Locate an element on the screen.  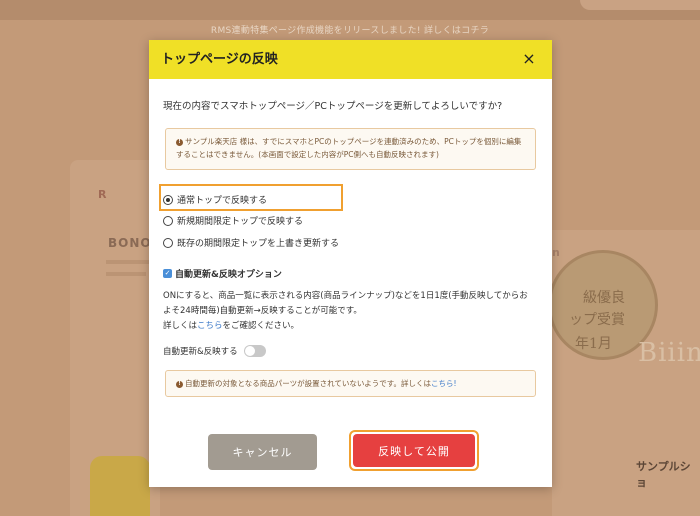
notice-details-link: こちら! is located at coordinates (444, 383).